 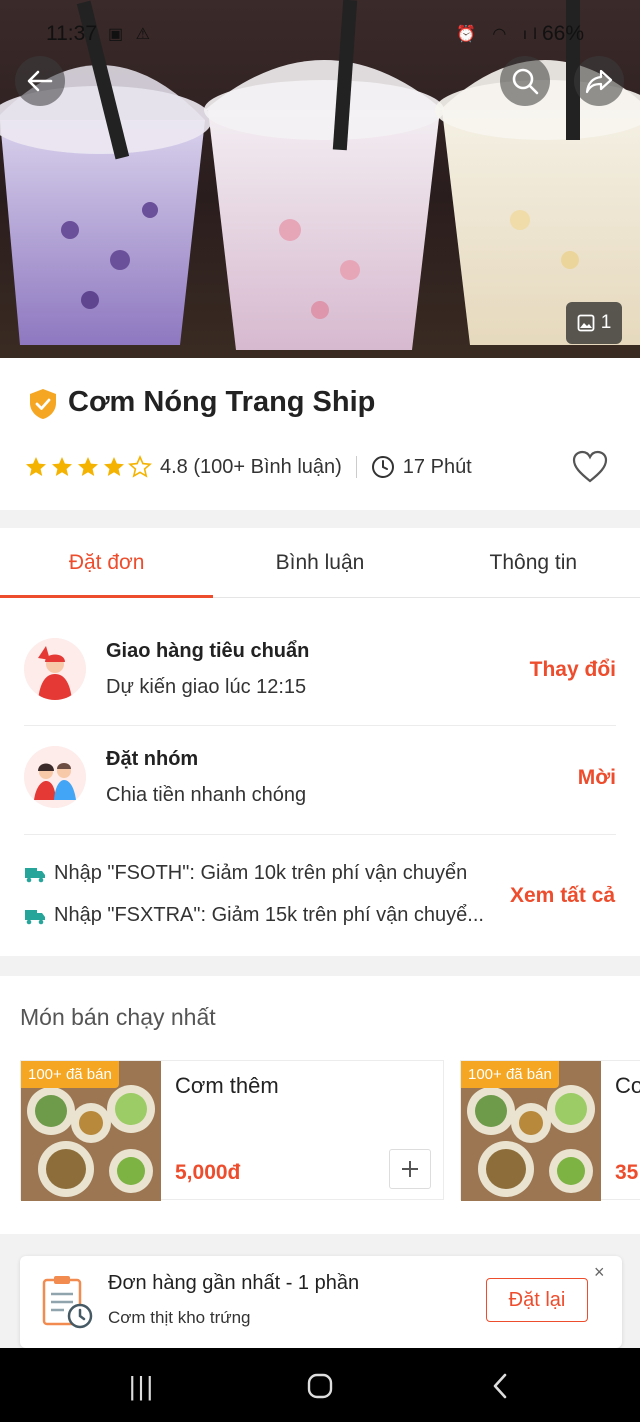 What do you see at coordinates (499, 34) in the screenshot?
I see `status-signal-icons: ⏰ ◠ ıl` at bounding box center [499, 34].